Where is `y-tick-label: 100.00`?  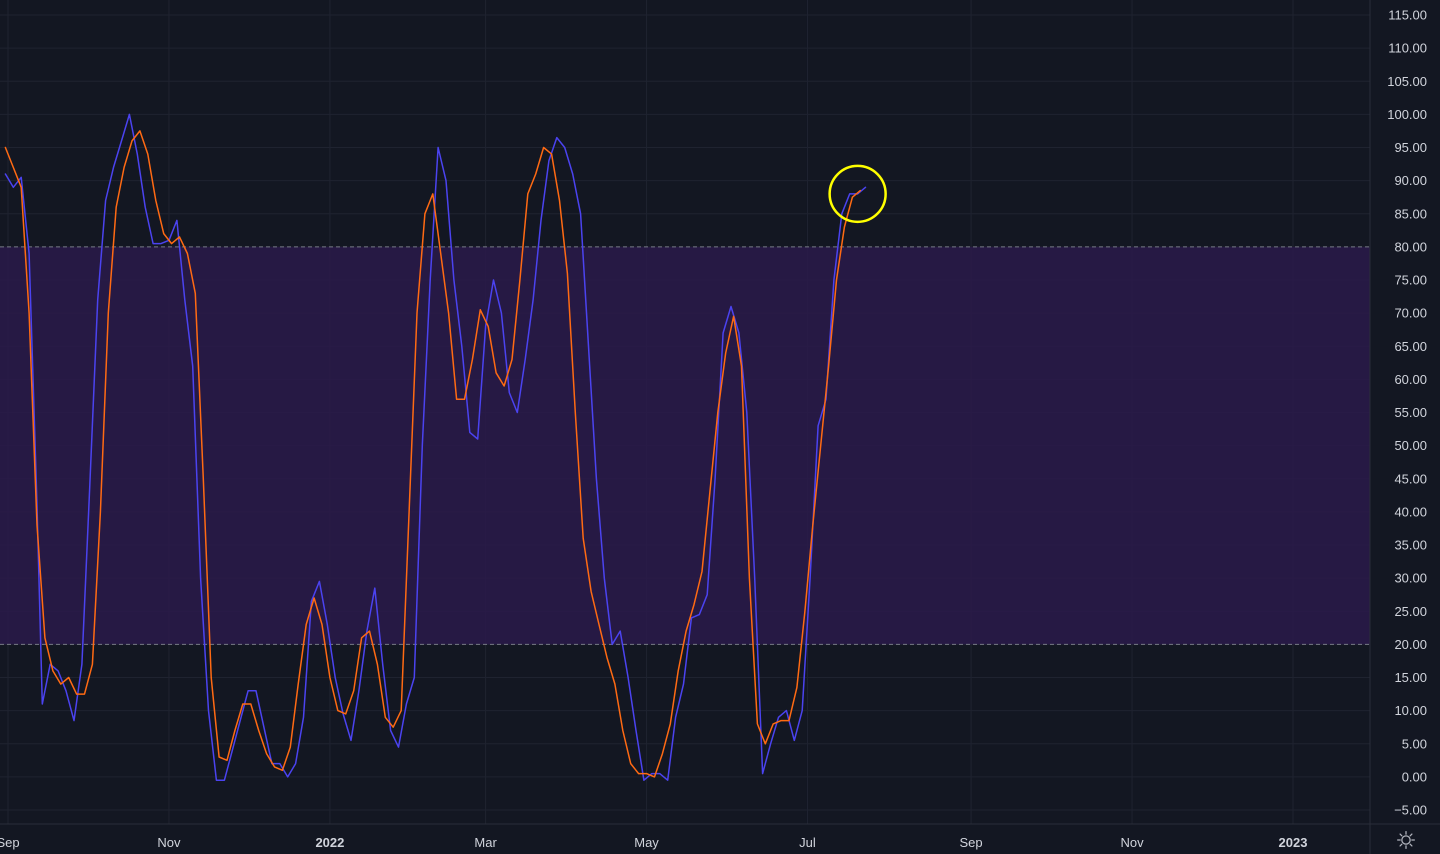 y-tick-label: 100.00 is located at coordinates (1407, 114).